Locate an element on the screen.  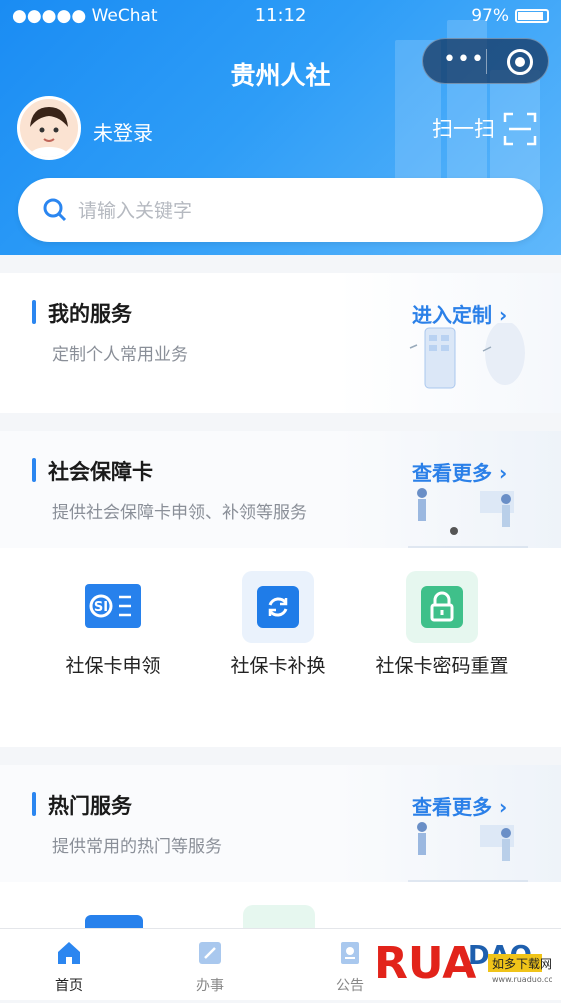
miniapp-capsule: ••• is located at coordinates (485, 61).